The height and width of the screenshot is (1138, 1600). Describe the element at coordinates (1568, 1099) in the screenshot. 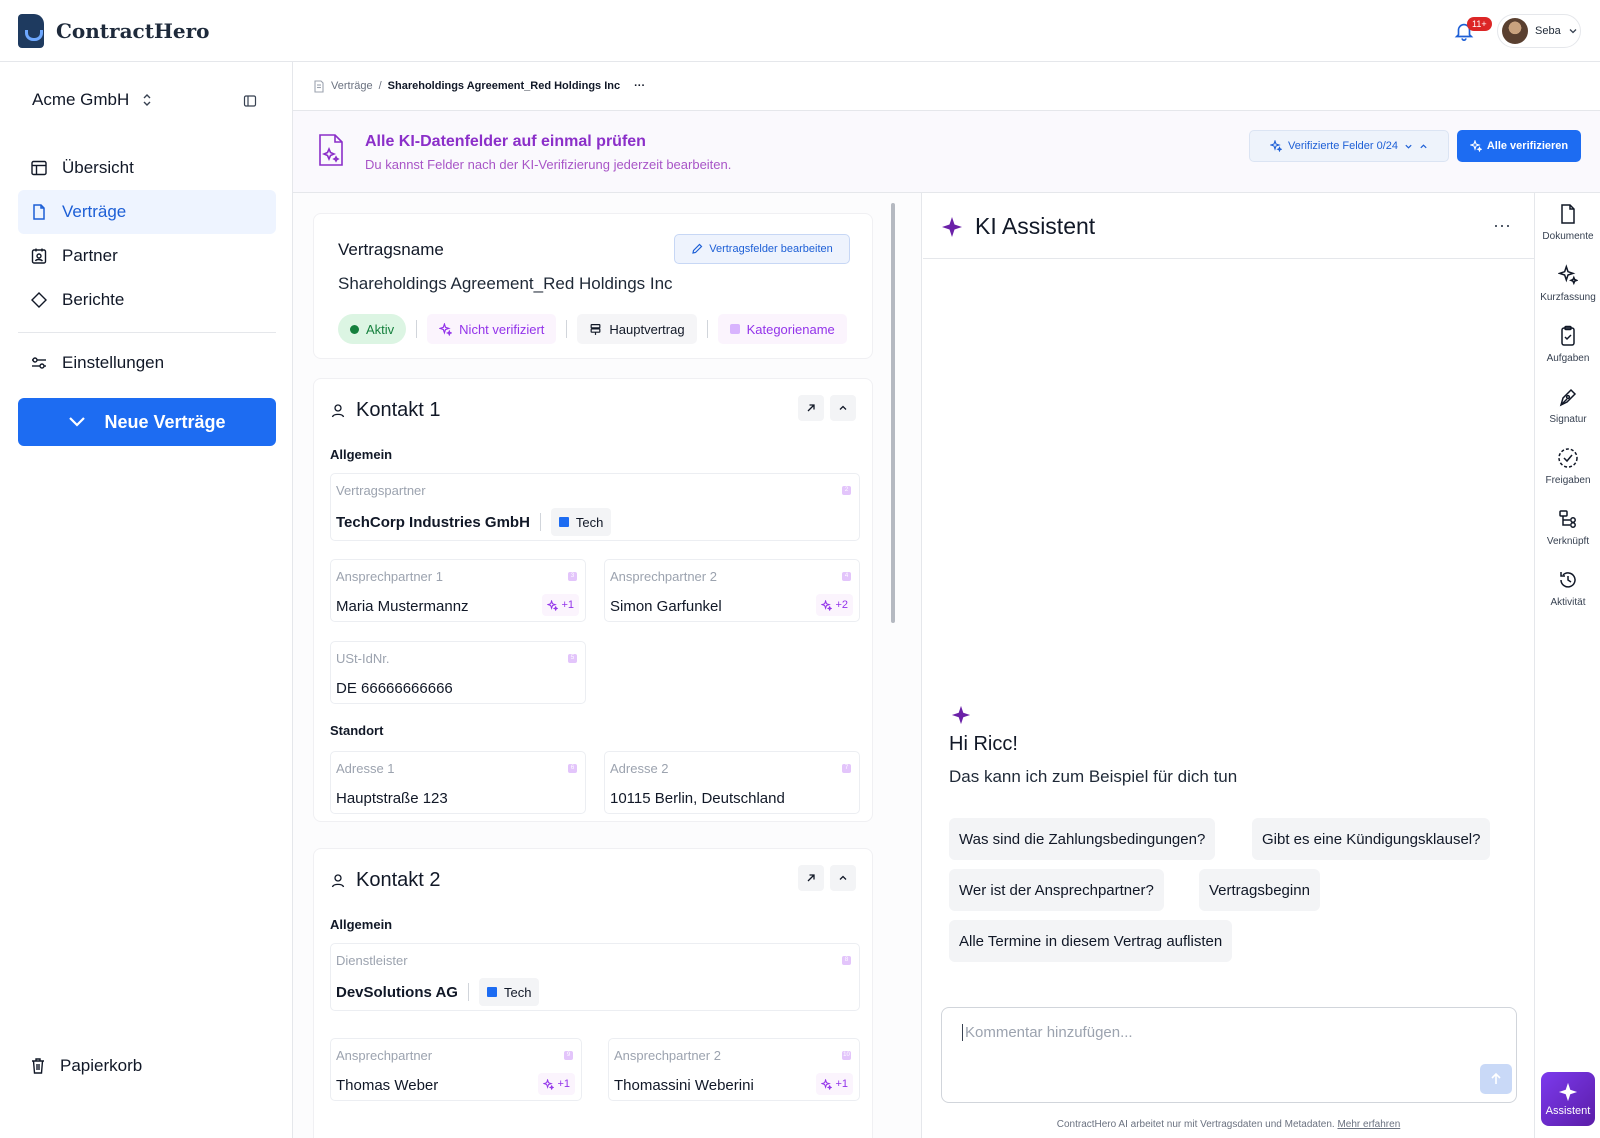

I see `assistant-toggle-button: Assistent` at that location.